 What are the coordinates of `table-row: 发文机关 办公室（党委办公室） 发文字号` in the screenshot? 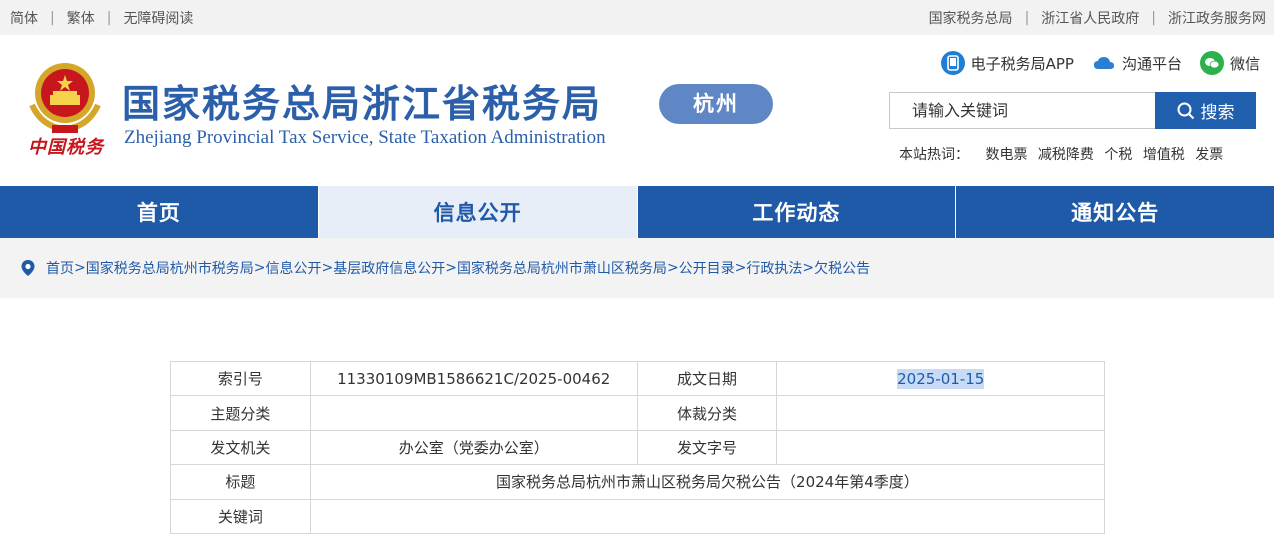 It's located at (637, 447).